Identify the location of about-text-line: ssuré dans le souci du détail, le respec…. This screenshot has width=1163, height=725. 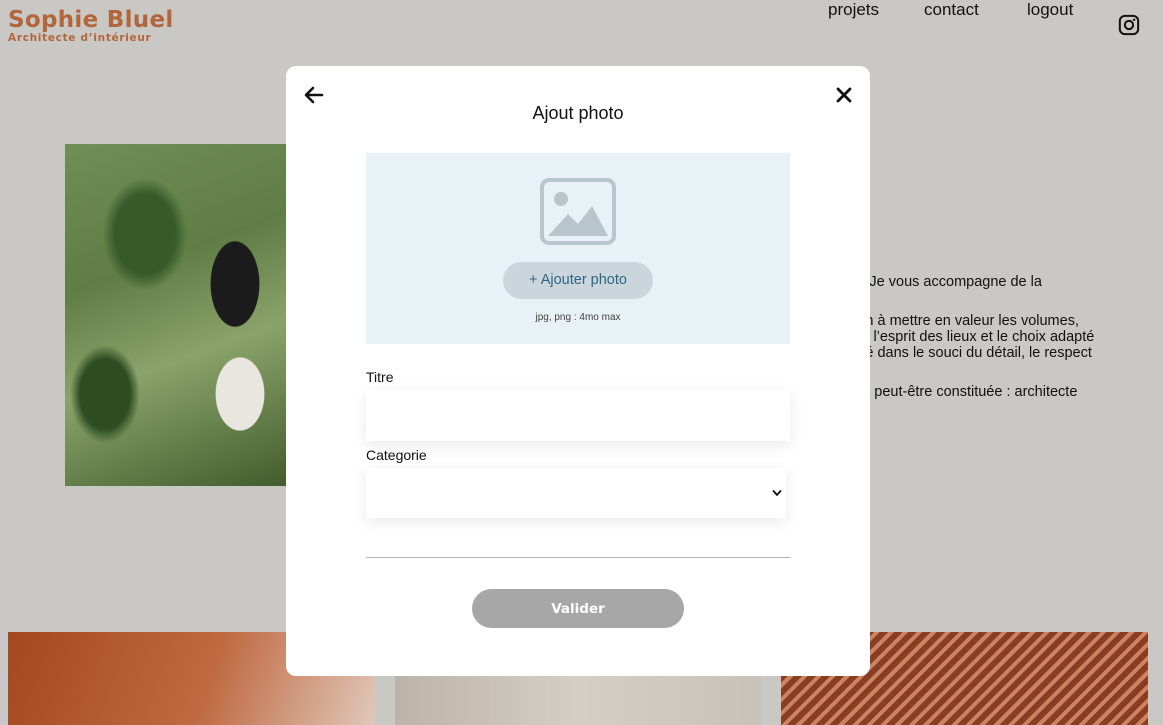
(965, 353).